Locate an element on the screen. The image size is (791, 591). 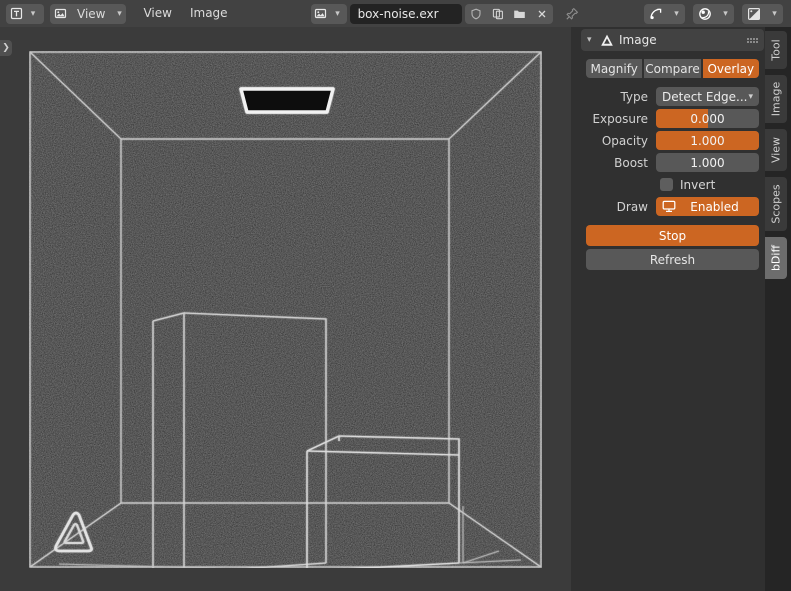
tab-overlay: Overlay is located at coordinates (730, 68).